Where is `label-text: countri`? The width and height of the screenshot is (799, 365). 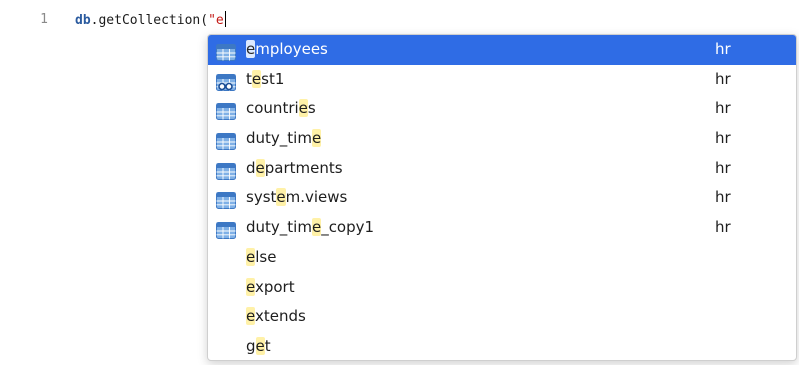
label-text: countri is located at coordinates (272, 108).